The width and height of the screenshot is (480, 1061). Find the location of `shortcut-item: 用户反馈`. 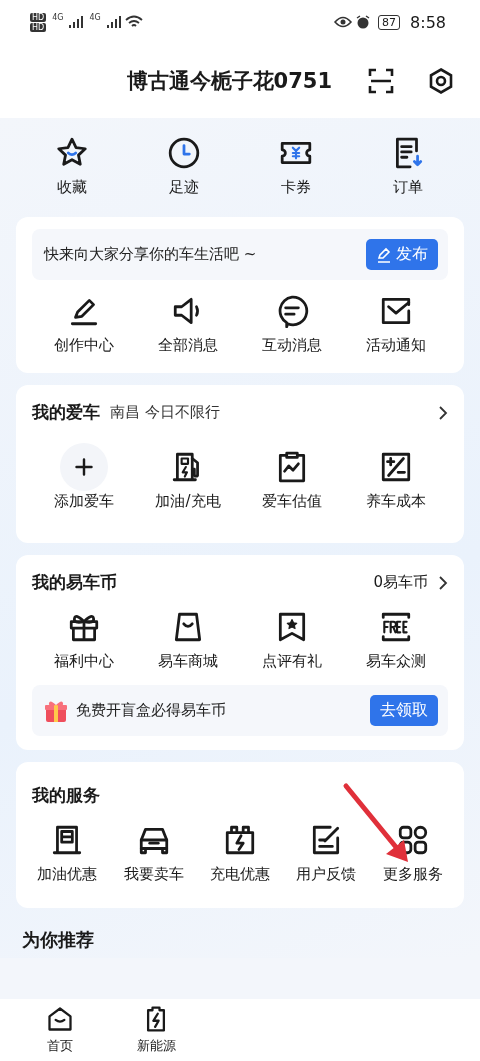

shortcut-item: 用户反馈 is located at coordinates (326, 853).